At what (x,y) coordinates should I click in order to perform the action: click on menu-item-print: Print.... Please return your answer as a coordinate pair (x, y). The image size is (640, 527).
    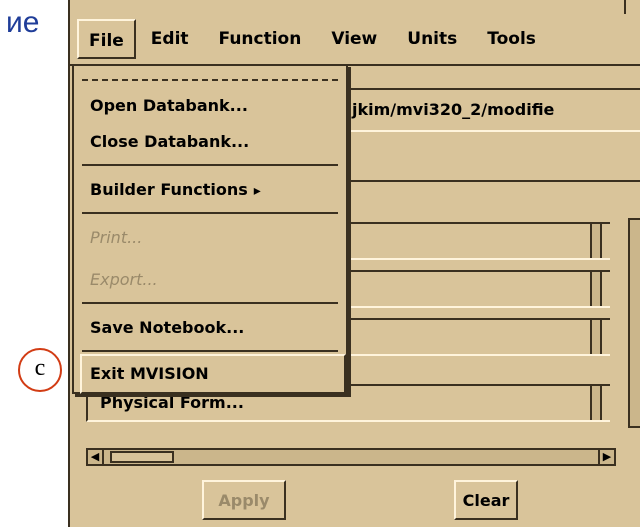
    Looking at the image, I should click on (116, 237).